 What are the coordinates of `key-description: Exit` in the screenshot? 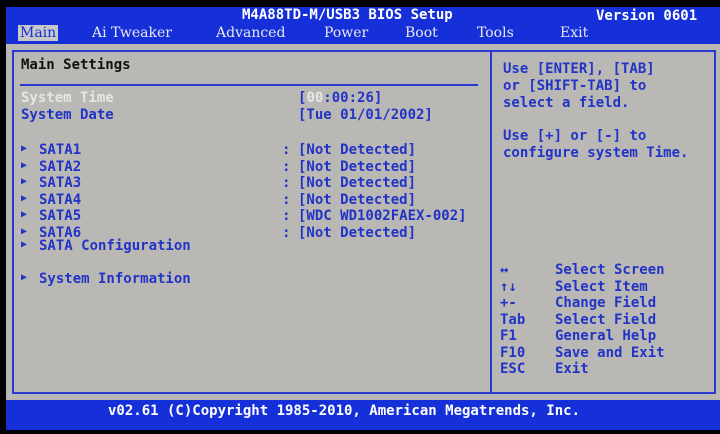 It's located at (572, 369).